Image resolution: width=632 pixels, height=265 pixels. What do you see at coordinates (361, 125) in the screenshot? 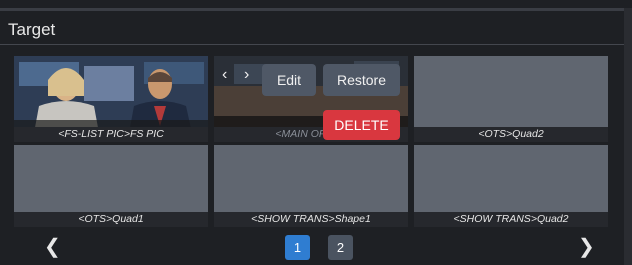
I see `delete-button: DELETE` at bounding box center [361, 125].